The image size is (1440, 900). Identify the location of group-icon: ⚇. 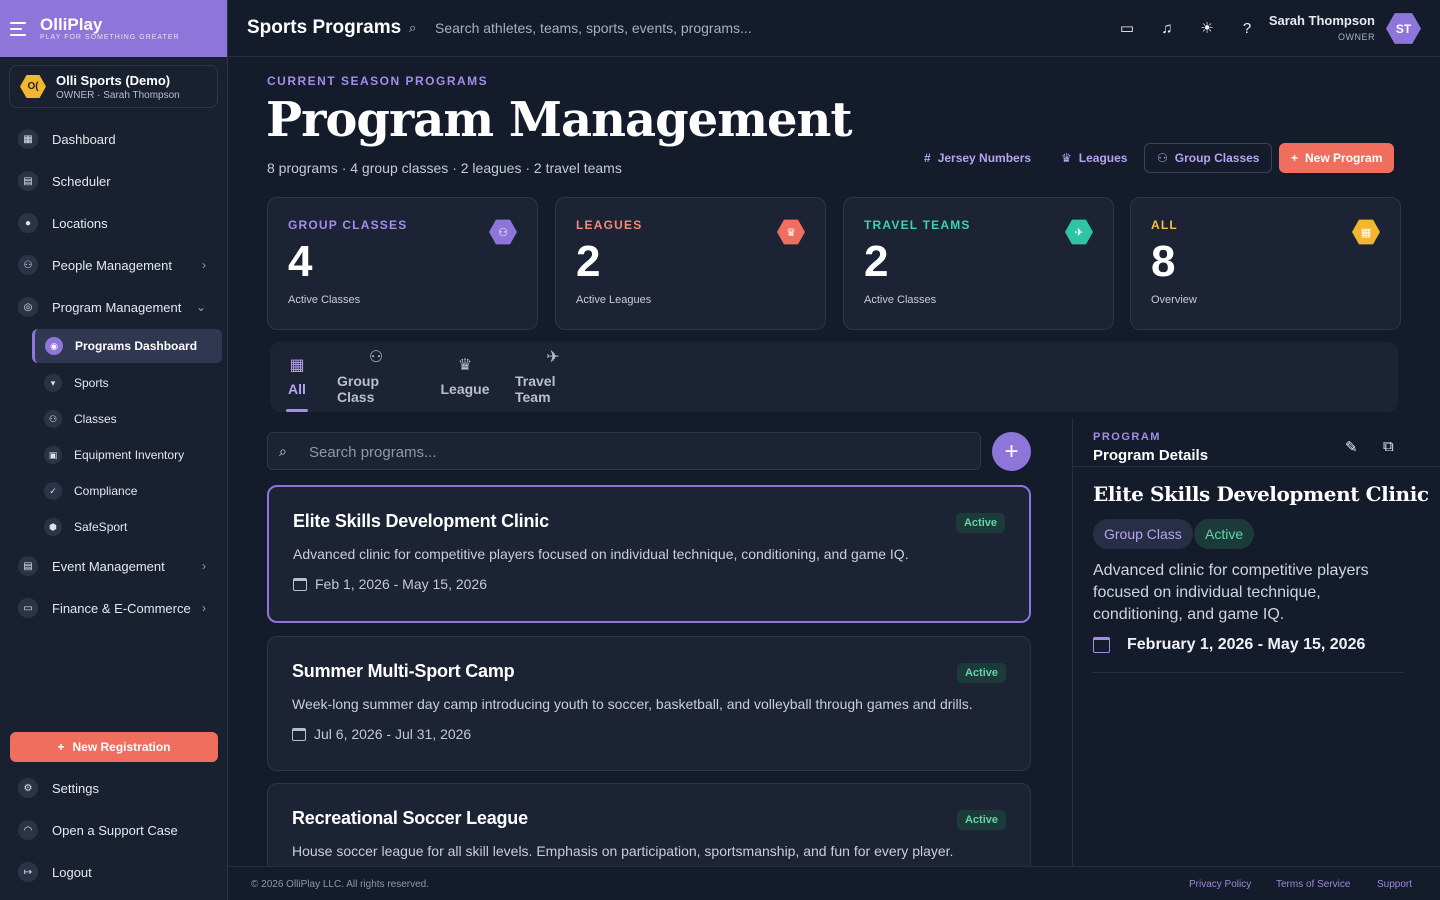
(376, 357).